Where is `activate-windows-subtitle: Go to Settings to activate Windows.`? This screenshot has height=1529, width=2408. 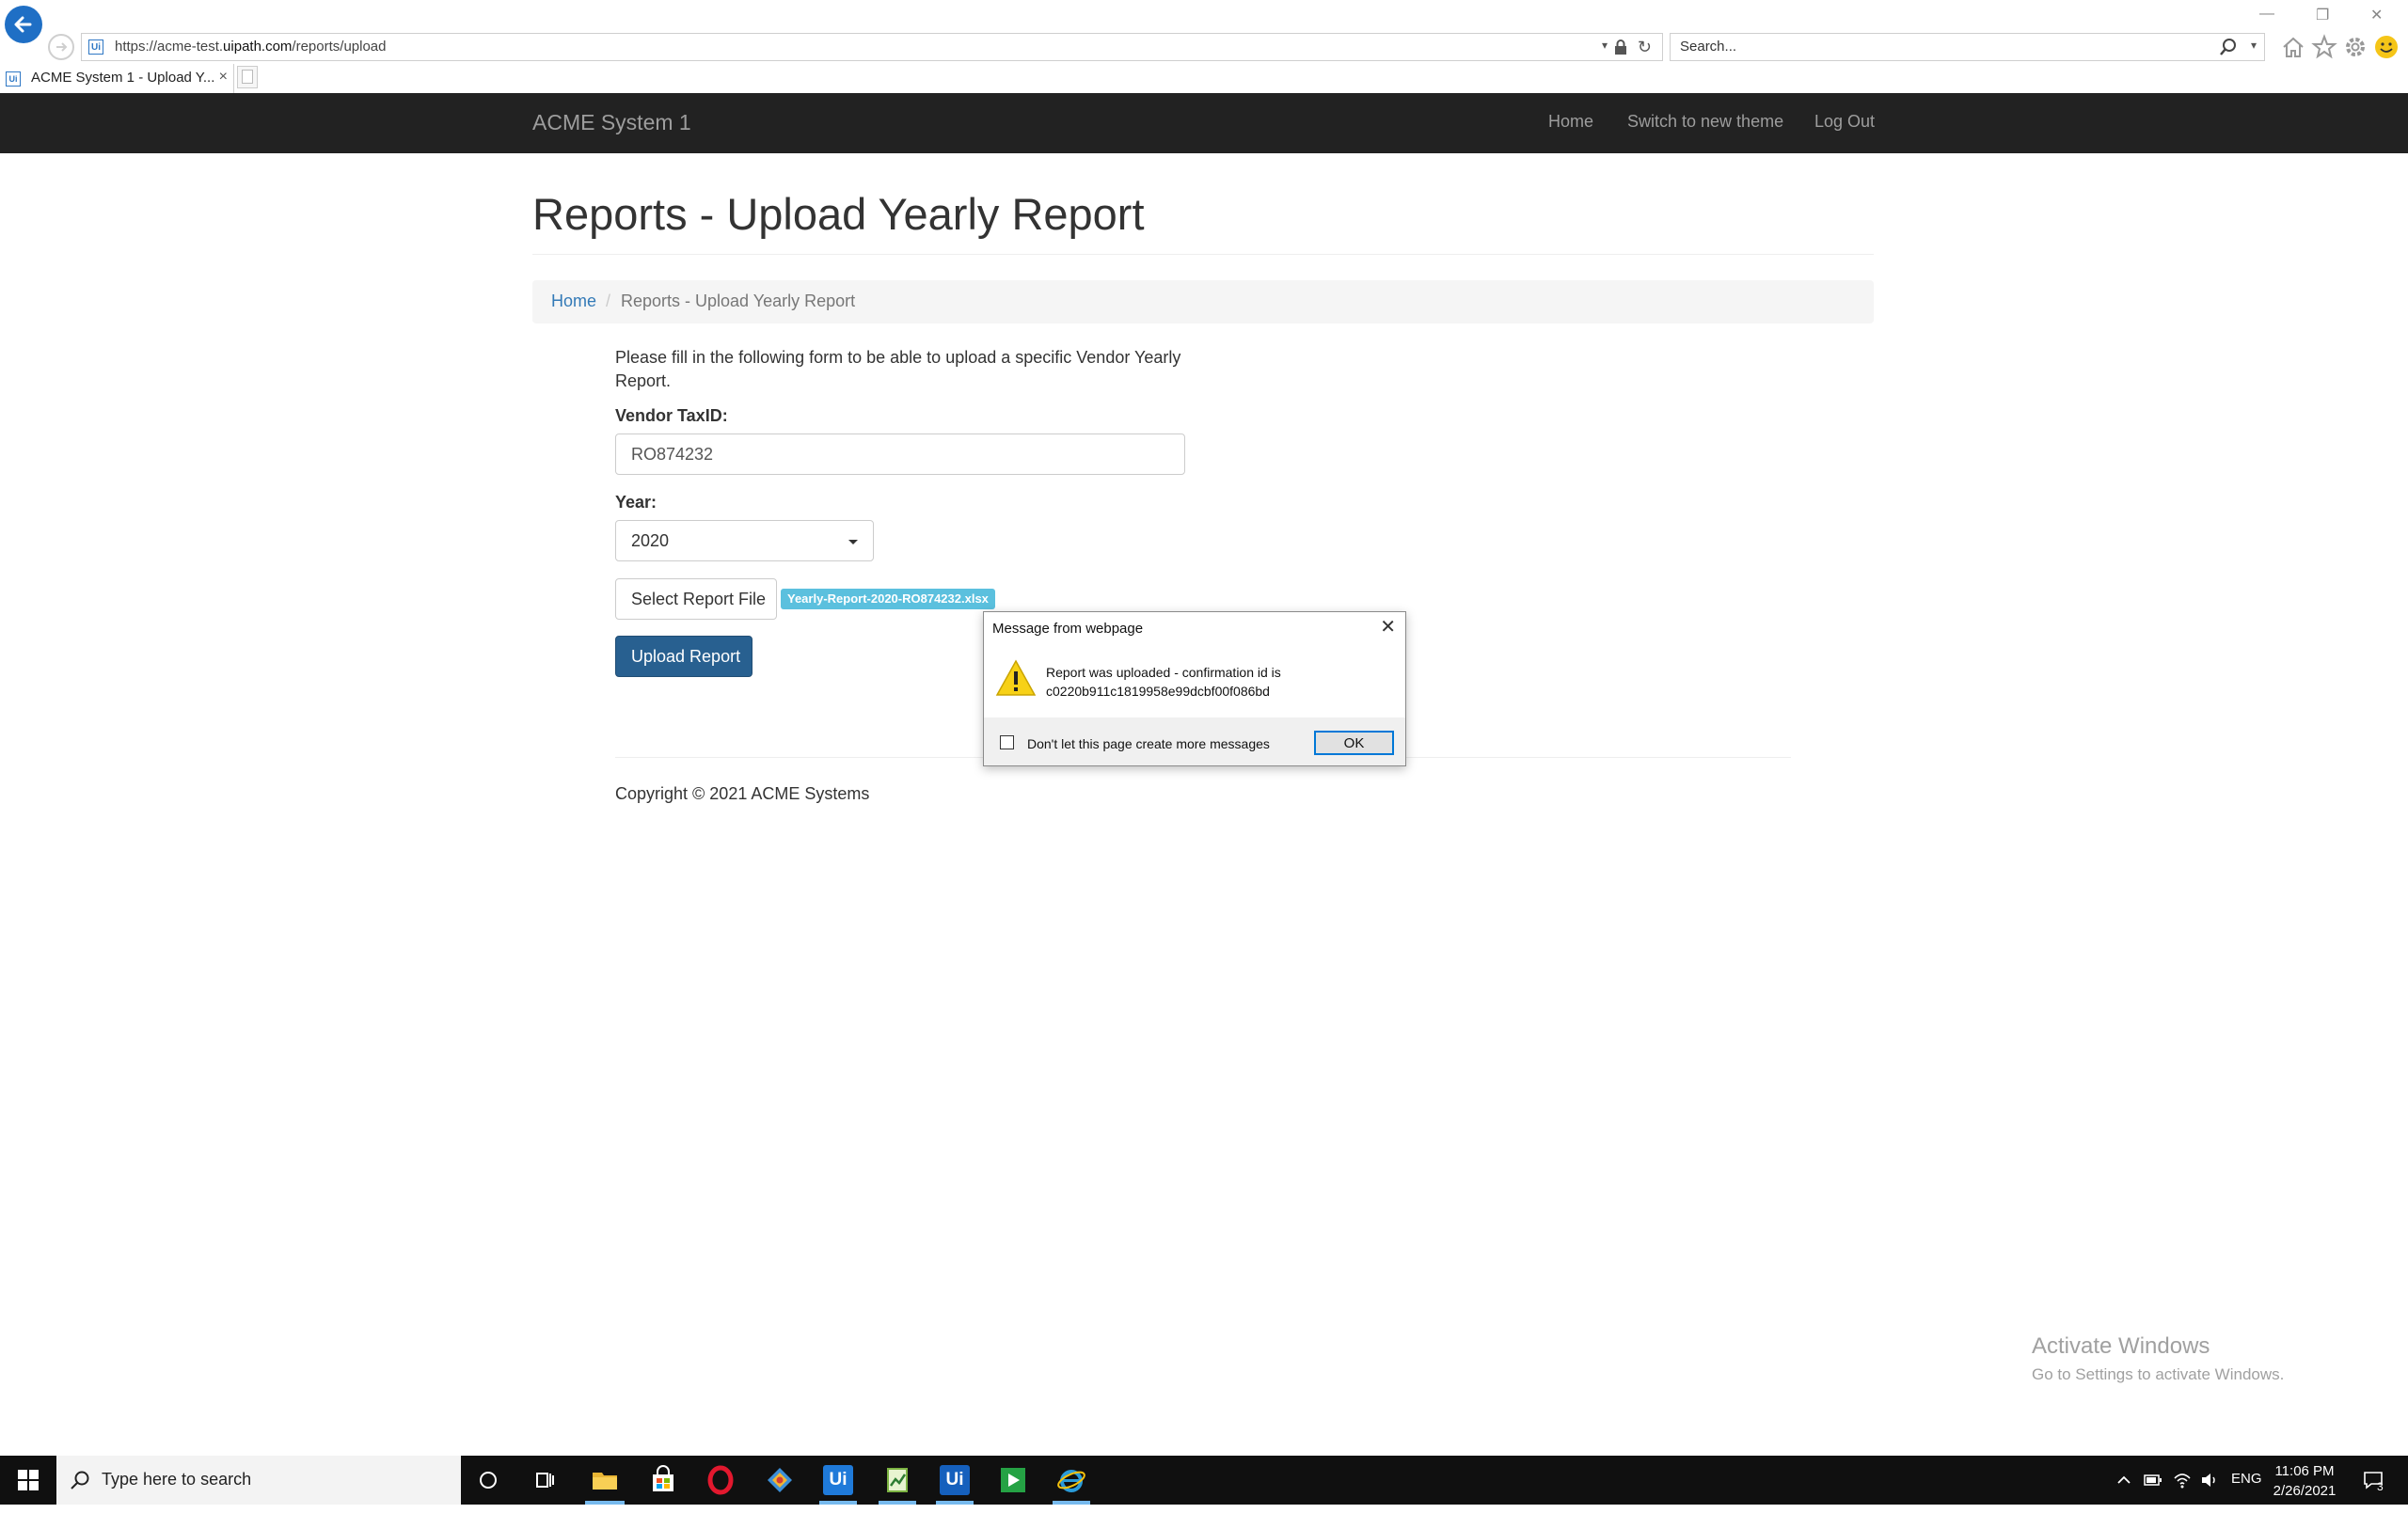 activate-windows-subtitle: Go to Settings to activate Windows. is located at coordinates (2159, 1374).